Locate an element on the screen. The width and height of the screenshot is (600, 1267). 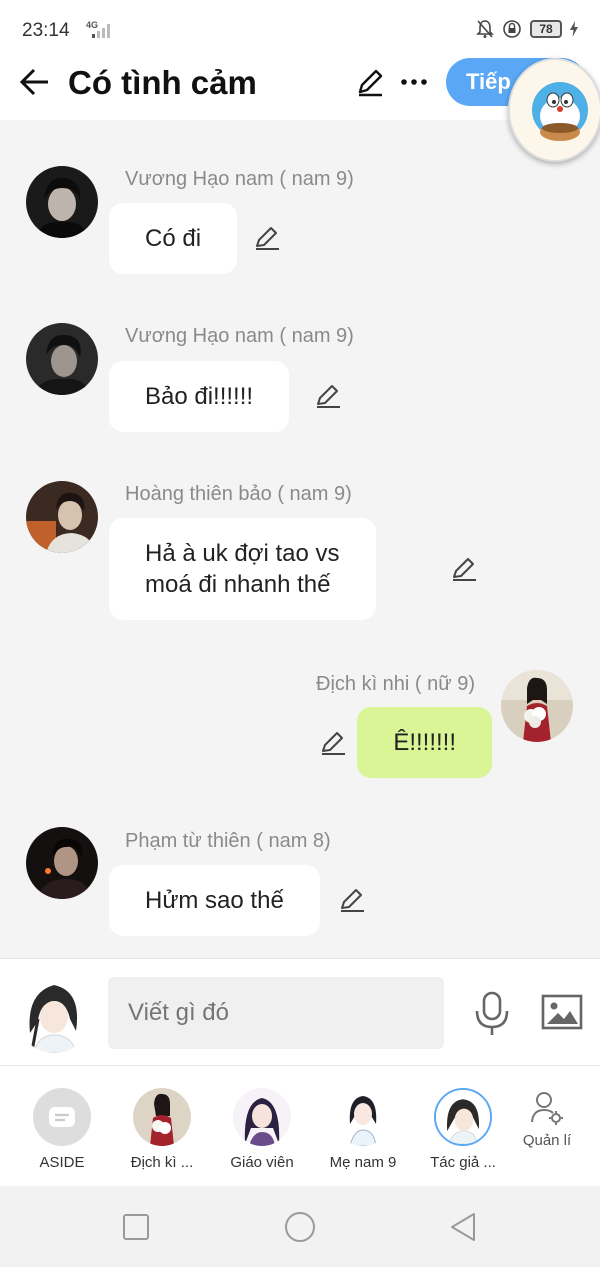
message-bubble: Bảo đi!!!!!! is located at coordinates (199, 396).